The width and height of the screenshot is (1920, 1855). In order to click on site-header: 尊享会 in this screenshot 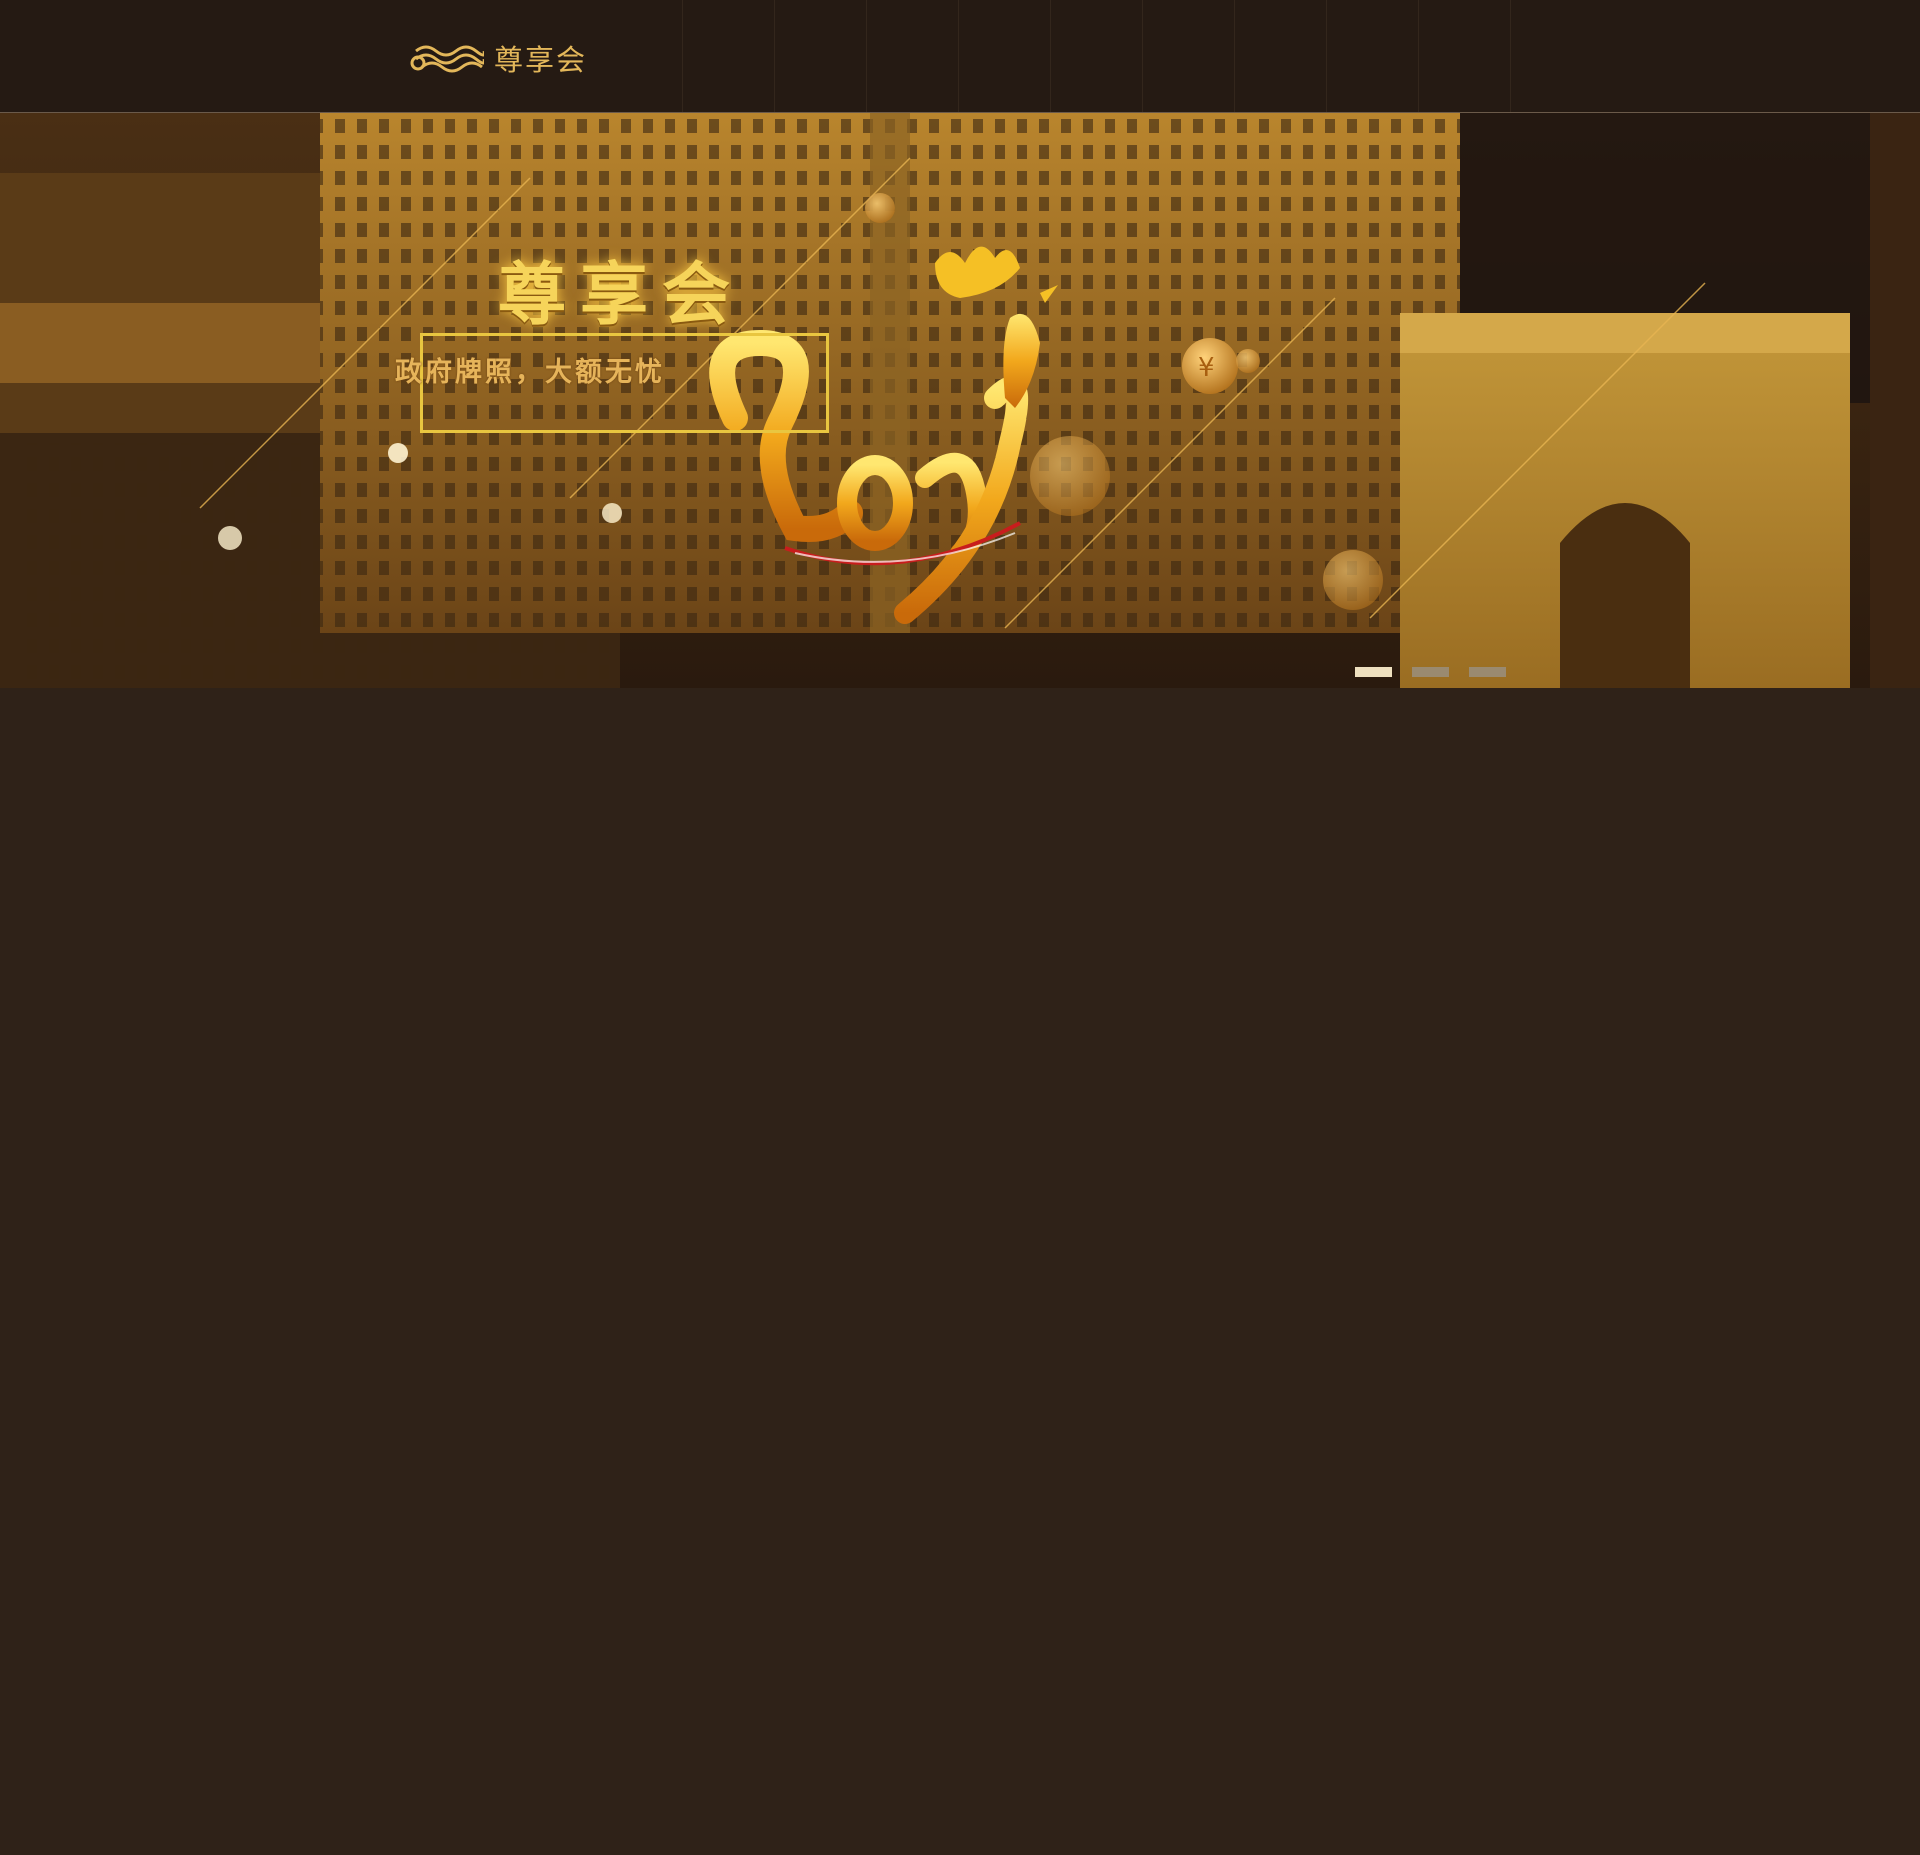, I will do `click(960, 56)`.